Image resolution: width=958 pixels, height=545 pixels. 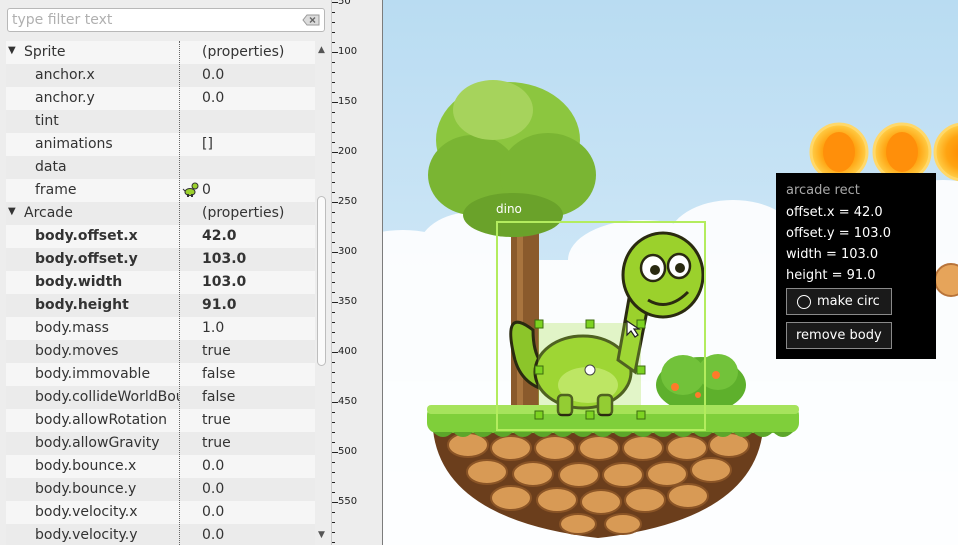 I want to click on property-row: body.width 103.0, so click(x=160, y=282).